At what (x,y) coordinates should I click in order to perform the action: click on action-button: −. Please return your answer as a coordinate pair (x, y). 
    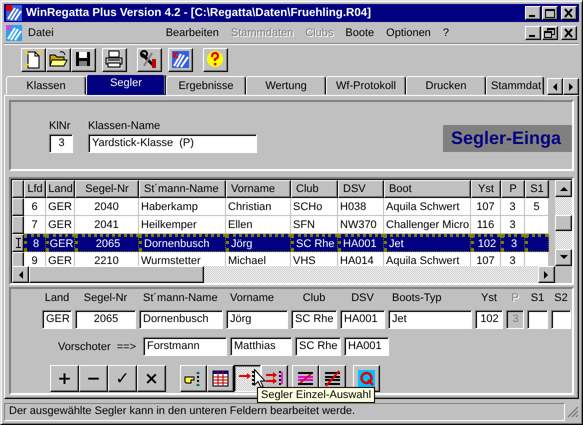
    Looking at the image, I should click on (93, 378).